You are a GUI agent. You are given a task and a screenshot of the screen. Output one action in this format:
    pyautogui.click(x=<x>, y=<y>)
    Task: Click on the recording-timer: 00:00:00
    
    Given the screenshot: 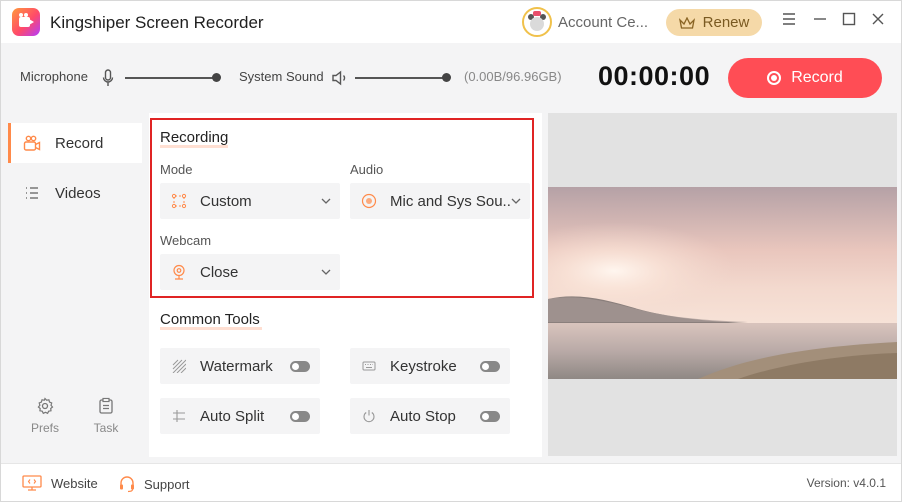 What is the action you would take?
    pyautogui.click(x=654, y=76)
    